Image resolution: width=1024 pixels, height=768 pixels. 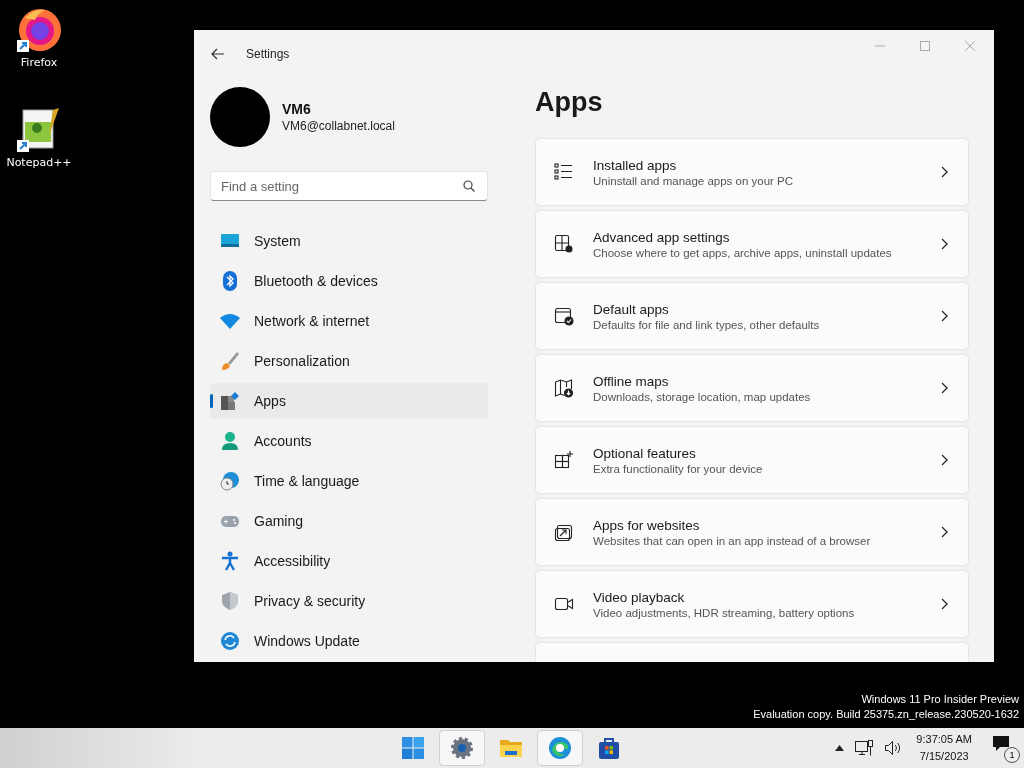 What do you see at coordinates (230, 281) in the screenshot?
I see `bluetooth-icon` at bounding box center [230, 281].